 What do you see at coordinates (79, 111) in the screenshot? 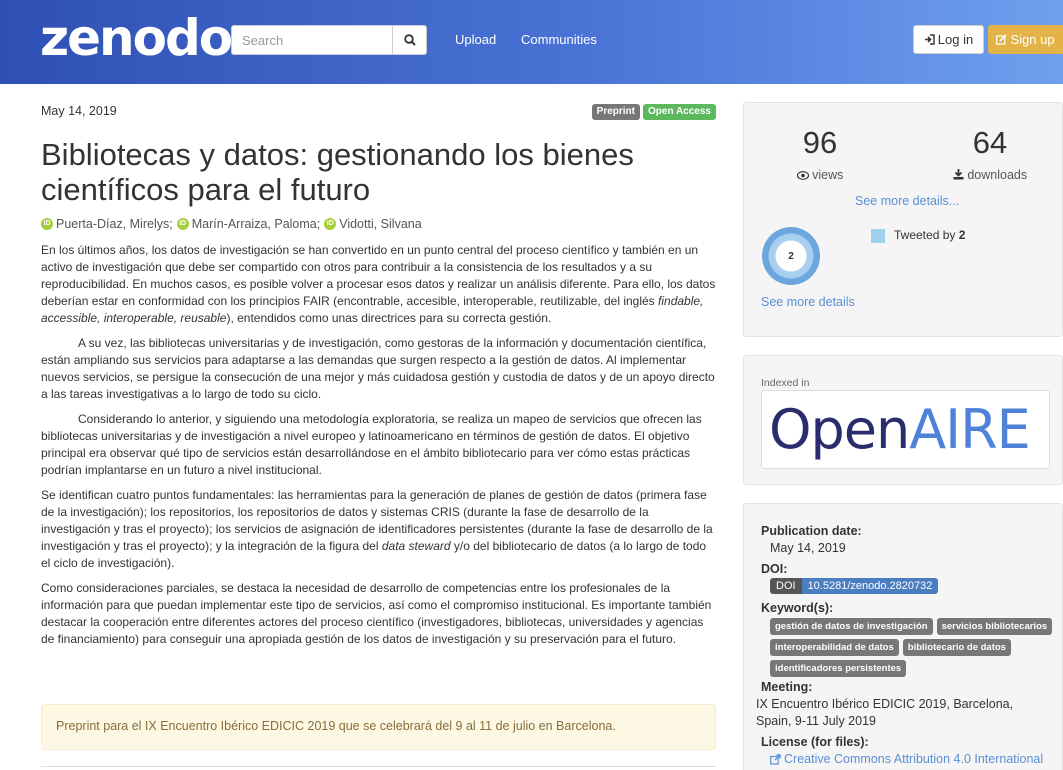
I see `record-date: May 14, 2019` at bounding box center [79, 111].